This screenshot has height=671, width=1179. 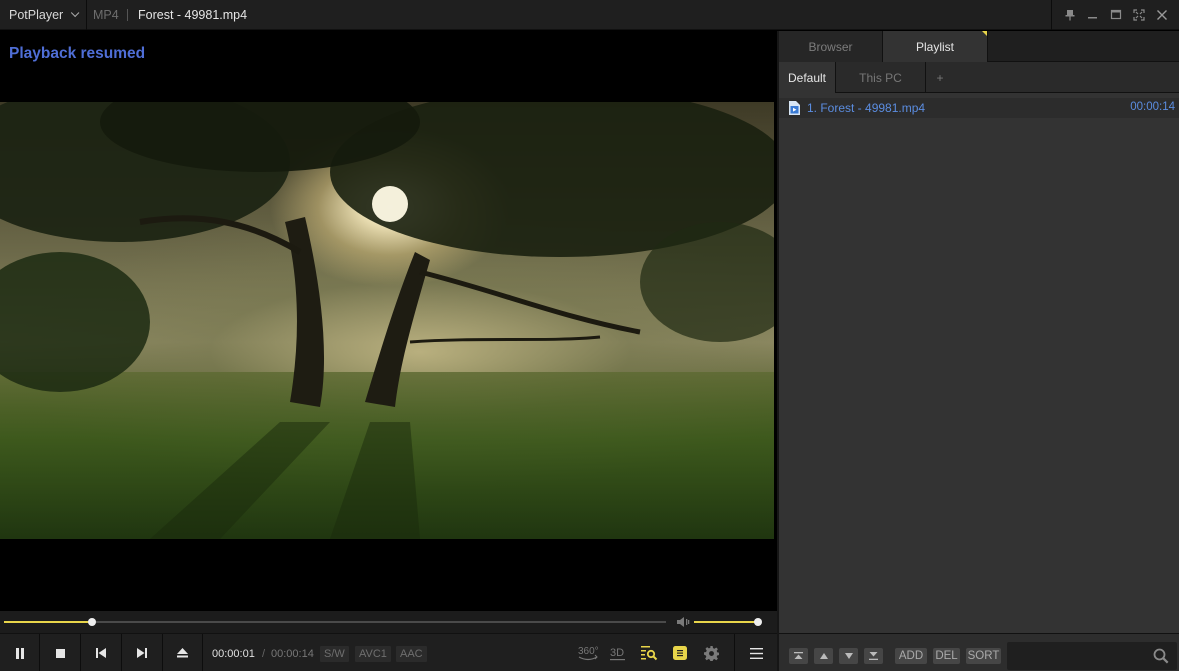 What do you see at coordinates (36, 15) in the screenshot?
I see `app-name: PotPlayer` at bounding box center [36, 15].